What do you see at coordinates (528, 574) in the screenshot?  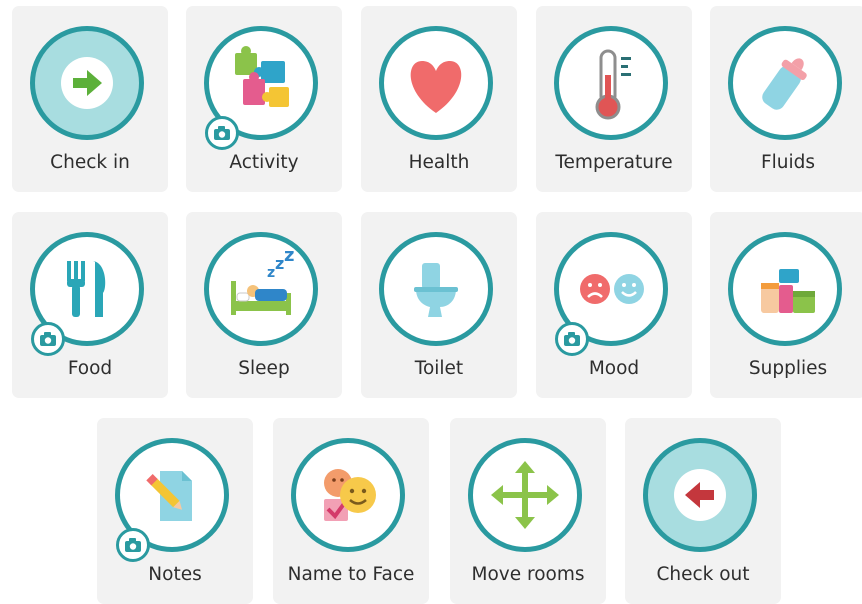 I see `tile-label: Move rooms` at bounding box center [528, 574].